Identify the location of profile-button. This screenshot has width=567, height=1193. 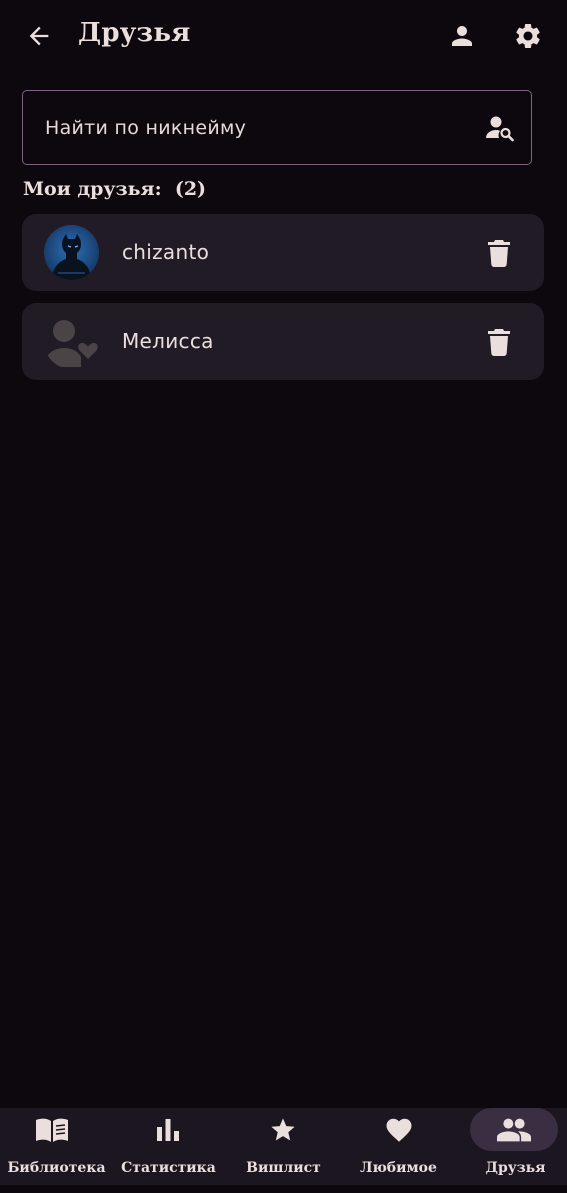
(462, 36).